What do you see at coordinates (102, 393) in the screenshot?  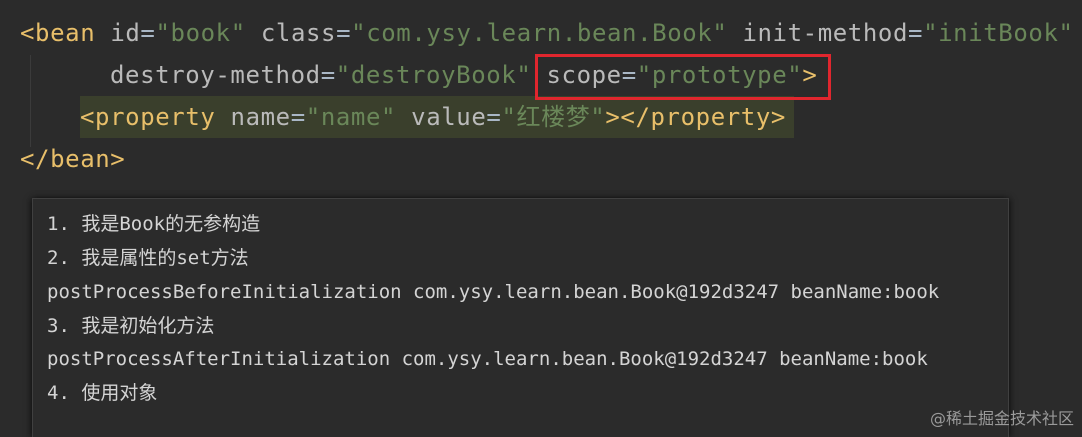 I see `console-line: 4. 使用对象` at bounding box center [102, 393].